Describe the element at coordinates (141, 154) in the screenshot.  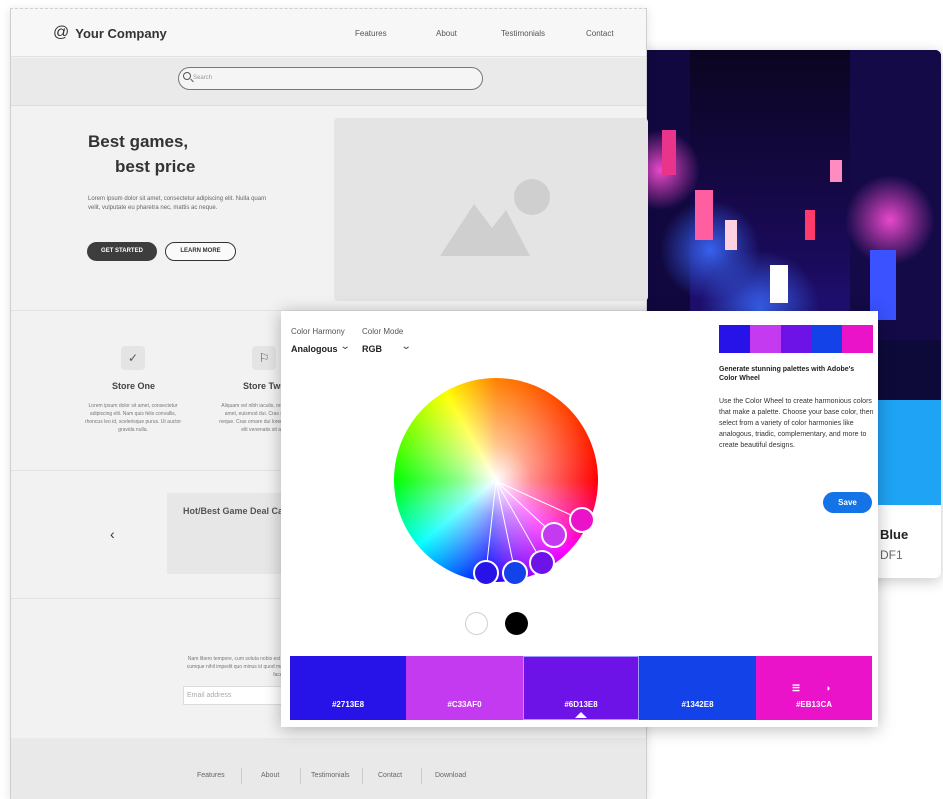
I see `hero-title: Best games, best price` at that location.